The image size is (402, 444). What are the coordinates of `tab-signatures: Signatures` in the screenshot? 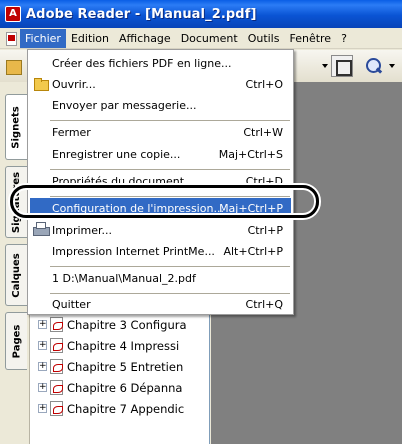 It's located at (16, 202).